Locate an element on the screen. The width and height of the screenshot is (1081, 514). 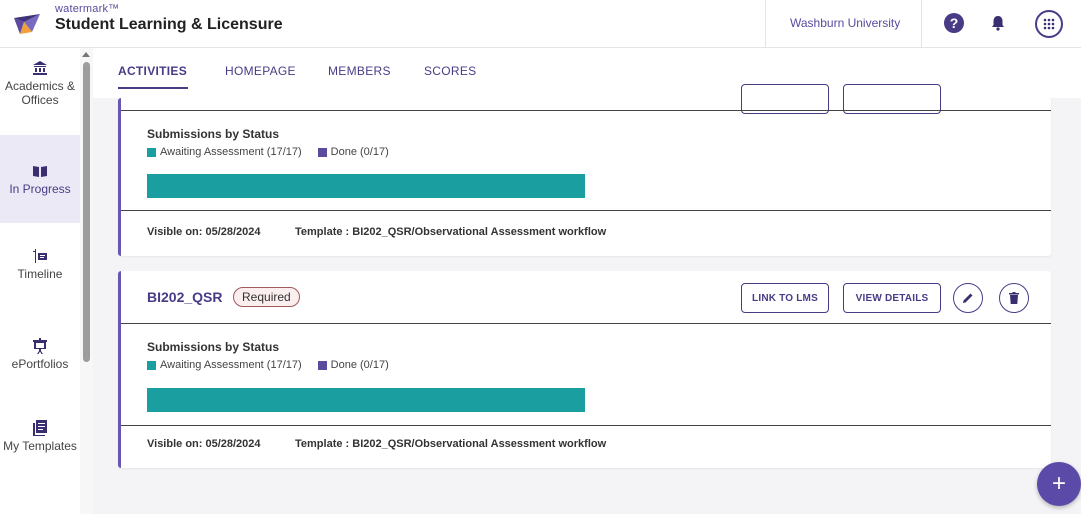
tab-homepage: HOMEPAGE is located at coordinates (260, 71).